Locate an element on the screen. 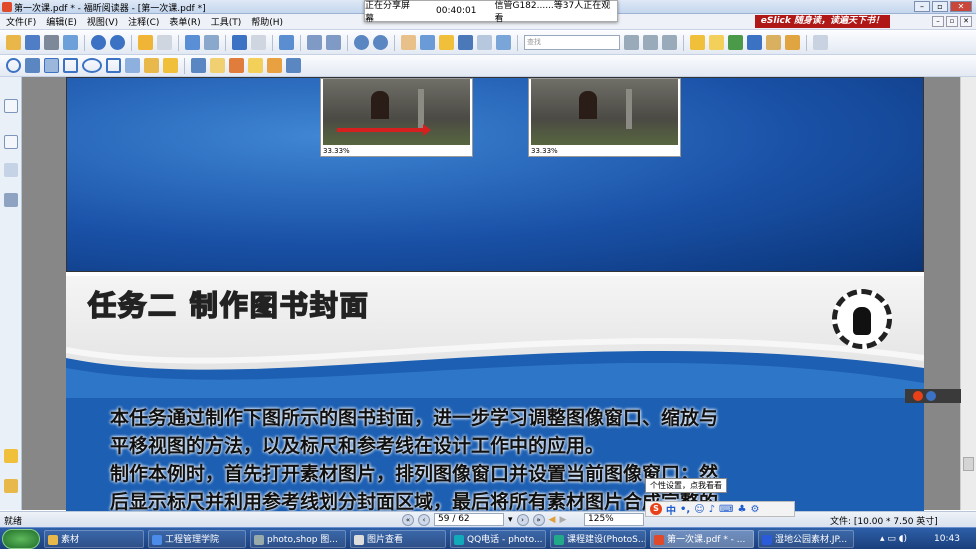 The image size is (976, 549). last-page-button: » is located at coordinates (538, 519).